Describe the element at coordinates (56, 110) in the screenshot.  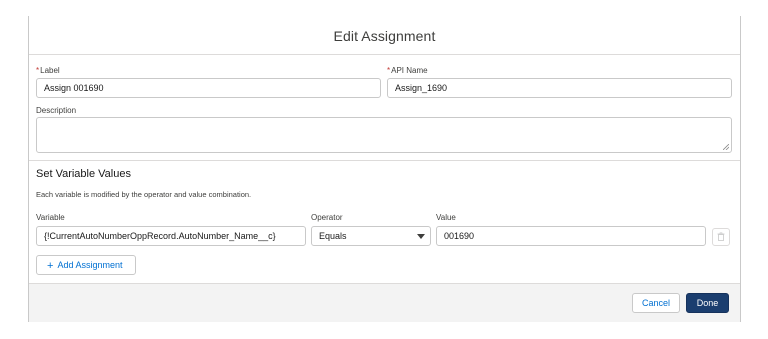
I see `description-label: Description` at that location.